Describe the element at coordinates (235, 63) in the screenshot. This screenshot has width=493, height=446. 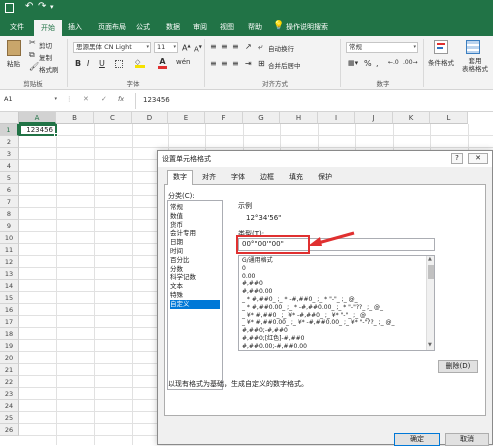
I see `align-right-icon: ≡` at that location.